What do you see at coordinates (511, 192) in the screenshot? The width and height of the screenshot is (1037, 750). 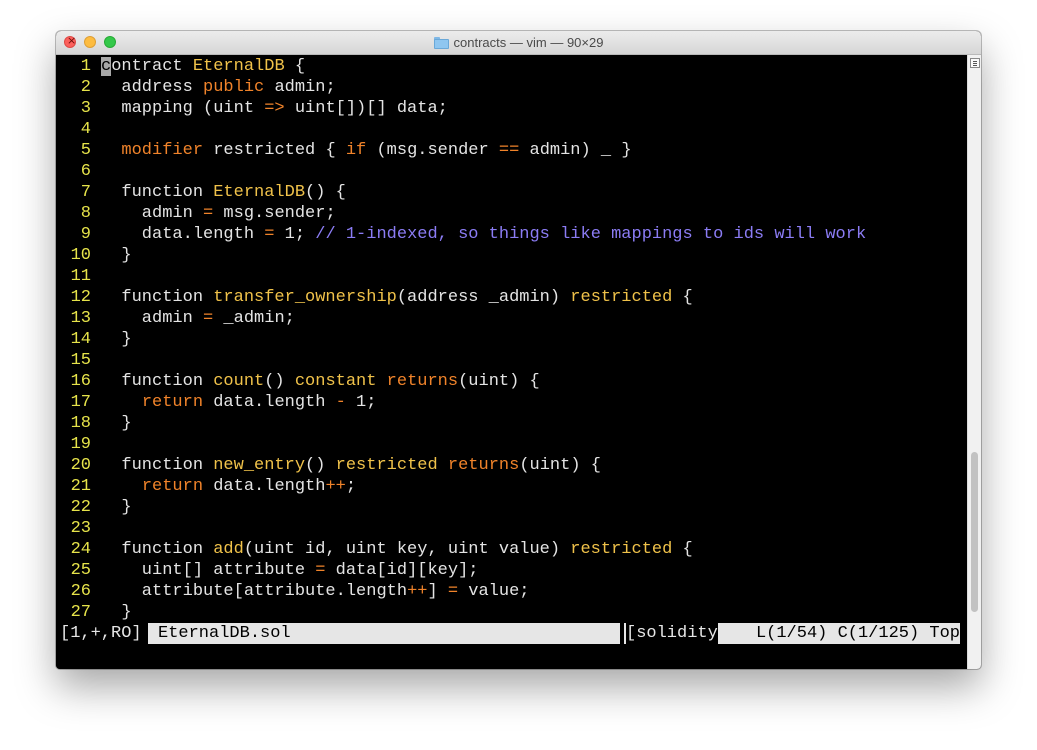 I see `code-line: 7 function EternalDB() {` at bounding box center [511, 192].